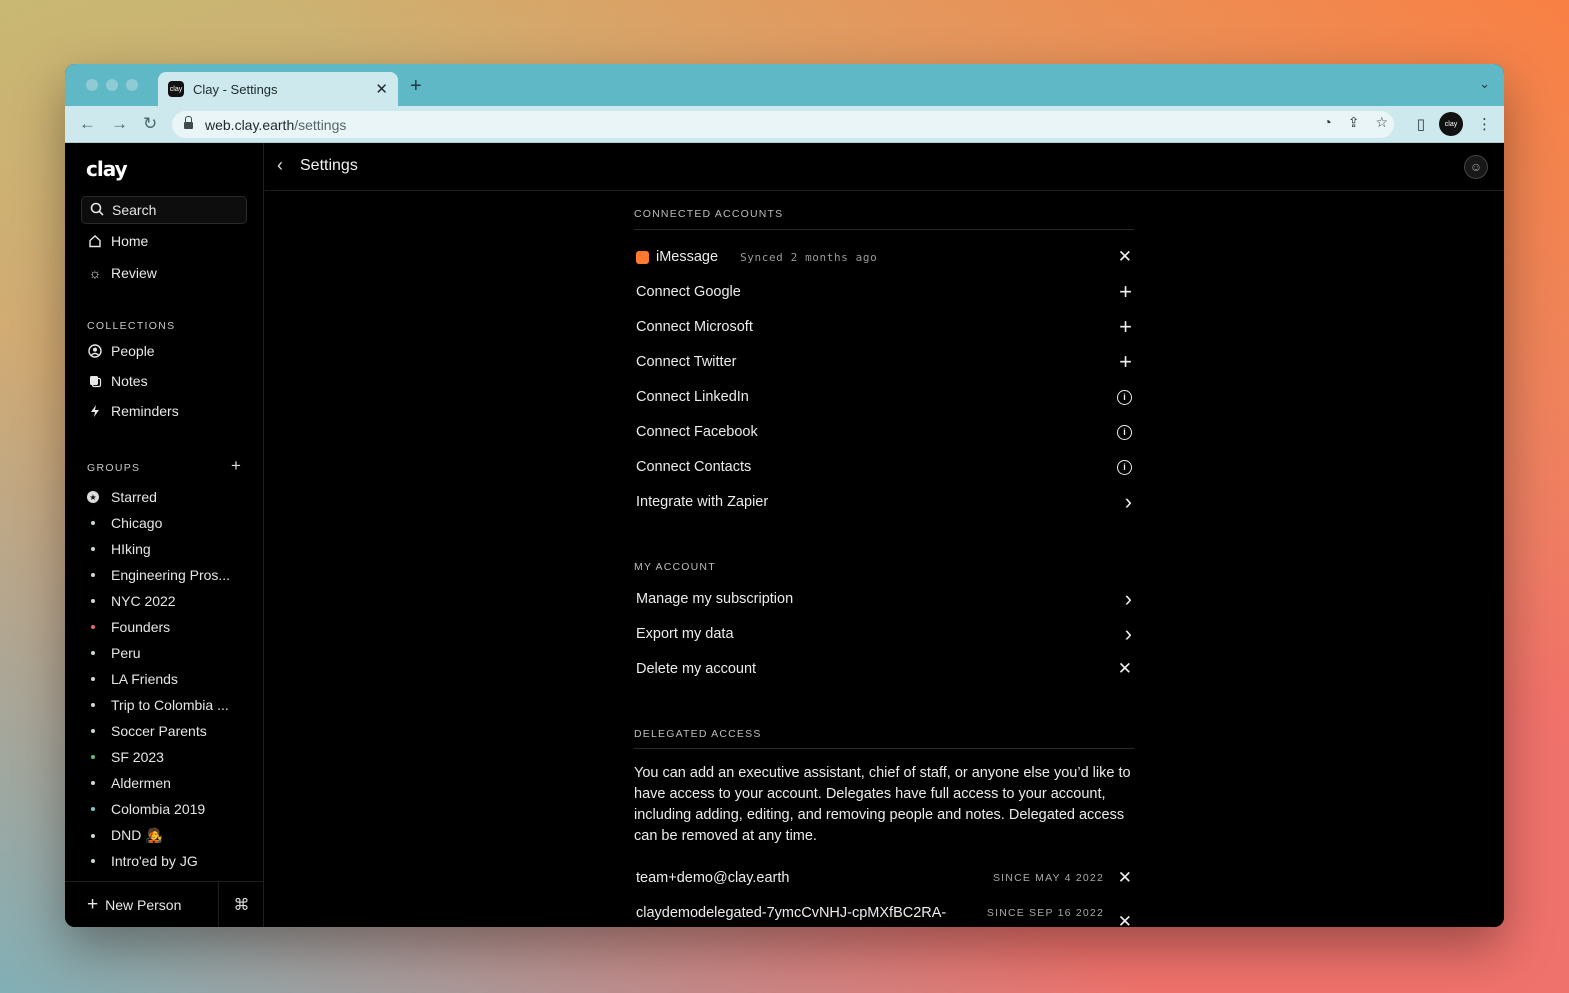  I want to click on back-arrow-icon: ←, so click(87, 124).